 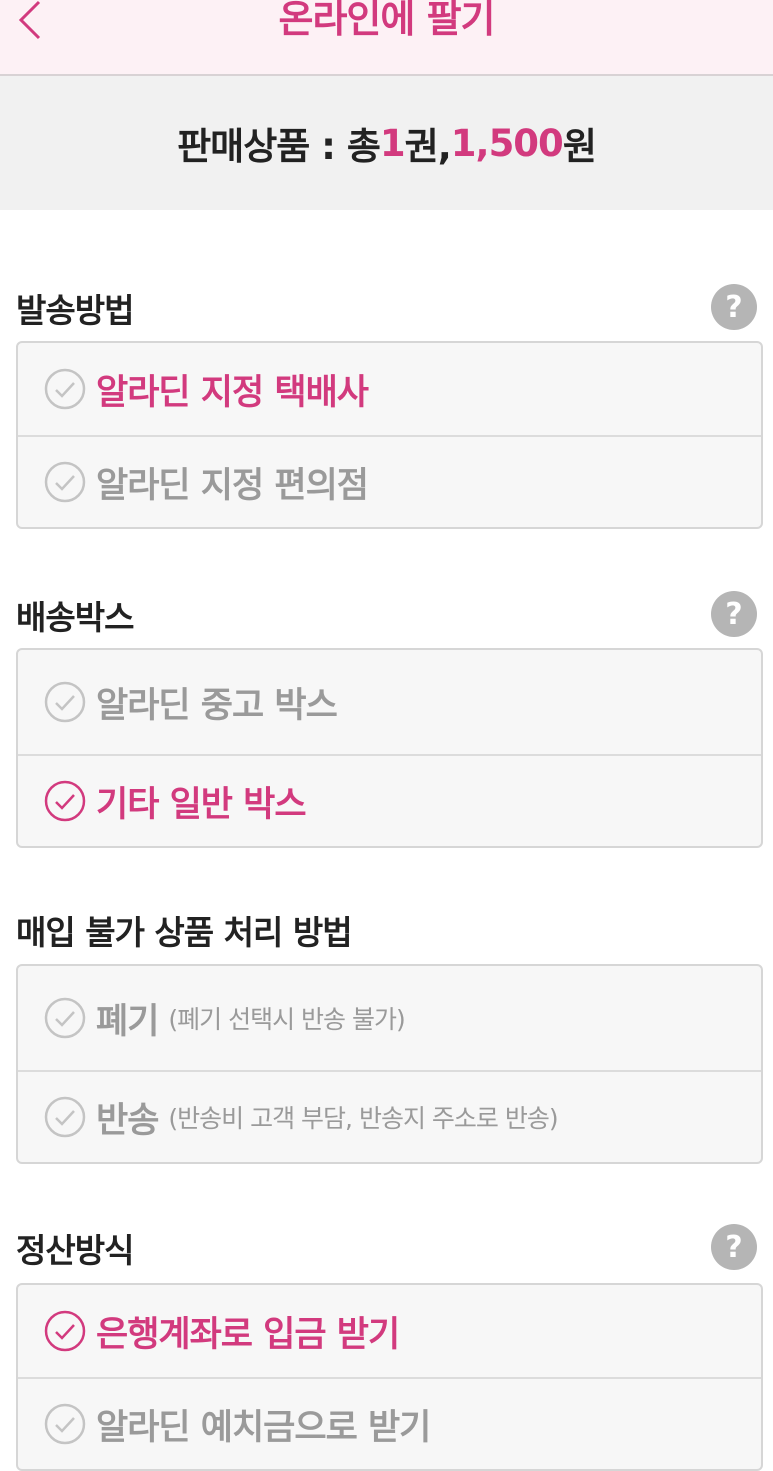 What do you see at coordinates (389, 481) in the screenshot?
I see `shipping-option-convenience-store: 알라딘 지정 편의점` at bounding box center [389, 481].